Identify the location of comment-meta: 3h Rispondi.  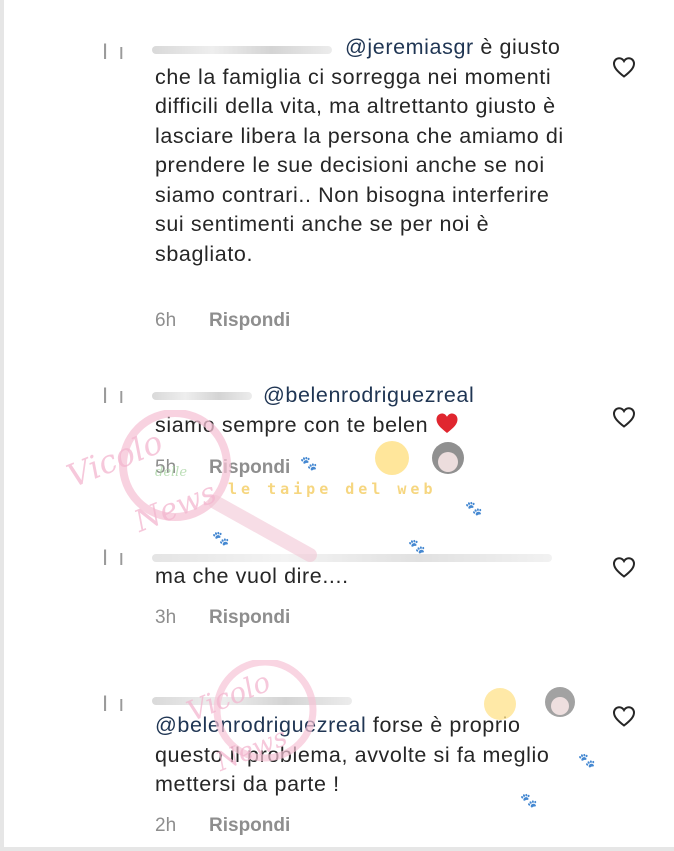
(222, 618).